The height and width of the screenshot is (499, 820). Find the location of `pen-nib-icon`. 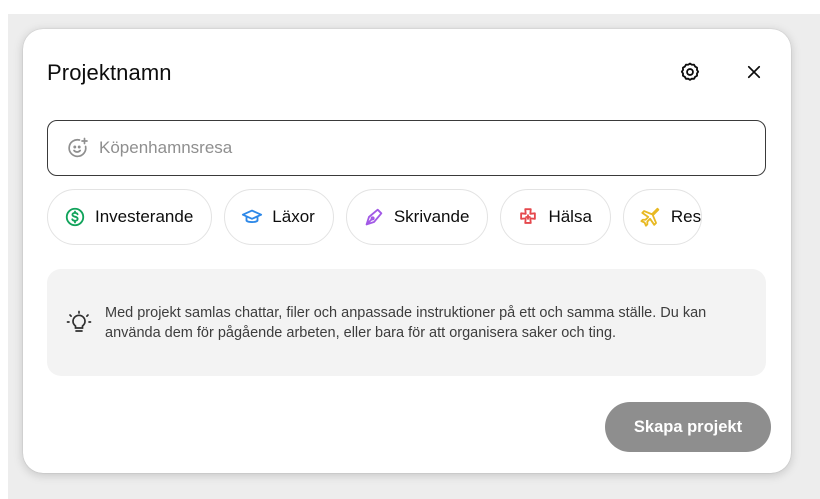

pen-nib-icon is located at coordinates (374, 217).